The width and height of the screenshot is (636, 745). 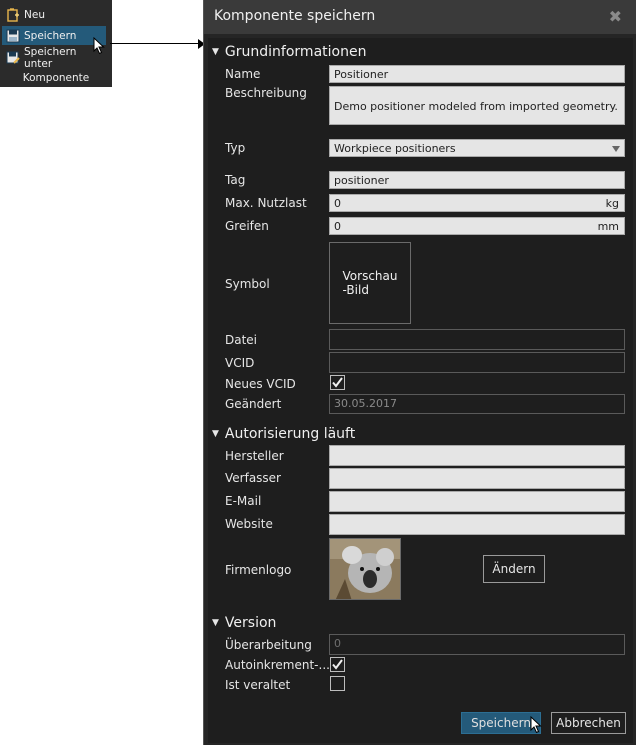 I want to click on section-version-title: Version, so click(x=250, y=623).